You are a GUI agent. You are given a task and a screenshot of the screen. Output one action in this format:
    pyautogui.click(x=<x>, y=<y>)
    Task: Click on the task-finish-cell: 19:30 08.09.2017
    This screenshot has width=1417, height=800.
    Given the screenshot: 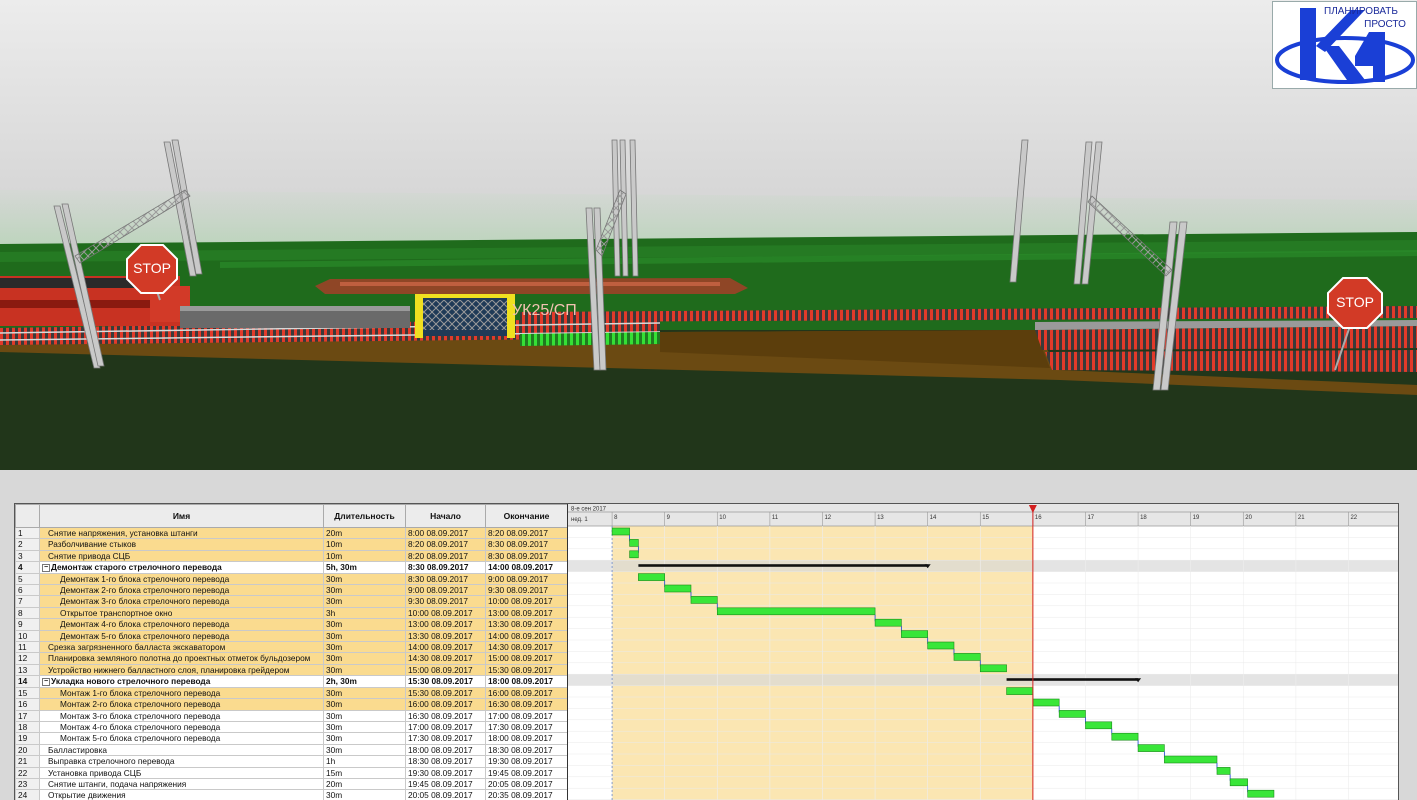 What is the action you would take?
    pyautogui.click(x=526, y=761)
    